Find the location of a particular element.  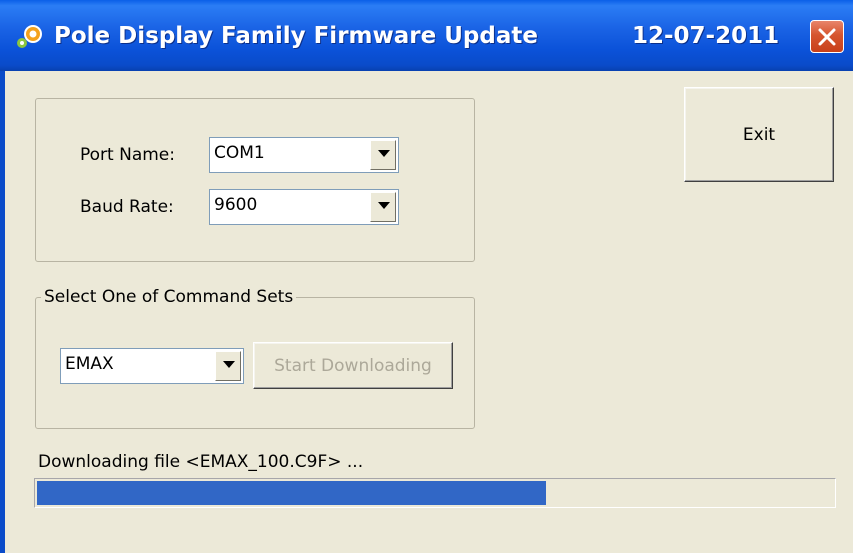

download-progress-fill is located at coordinates (291, 493).